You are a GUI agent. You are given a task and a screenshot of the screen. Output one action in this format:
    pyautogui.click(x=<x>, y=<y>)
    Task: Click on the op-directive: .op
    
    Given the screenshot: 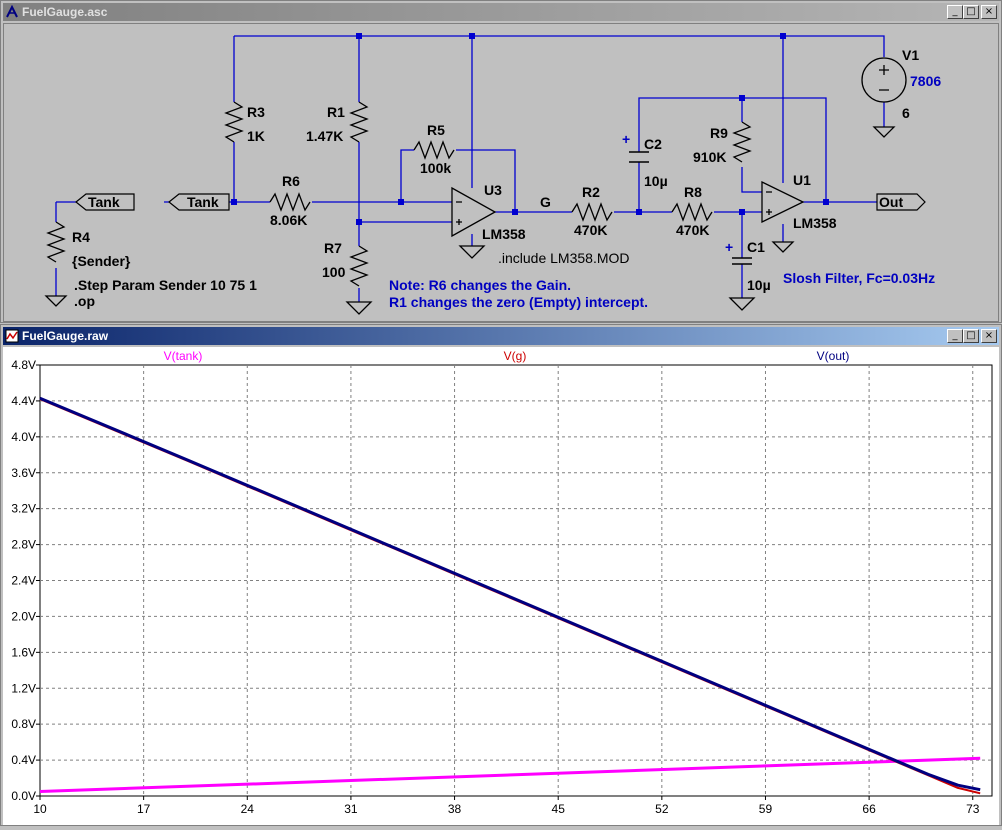 What is the action you would take?
    pyautogui.click(x=84, y=301)
    